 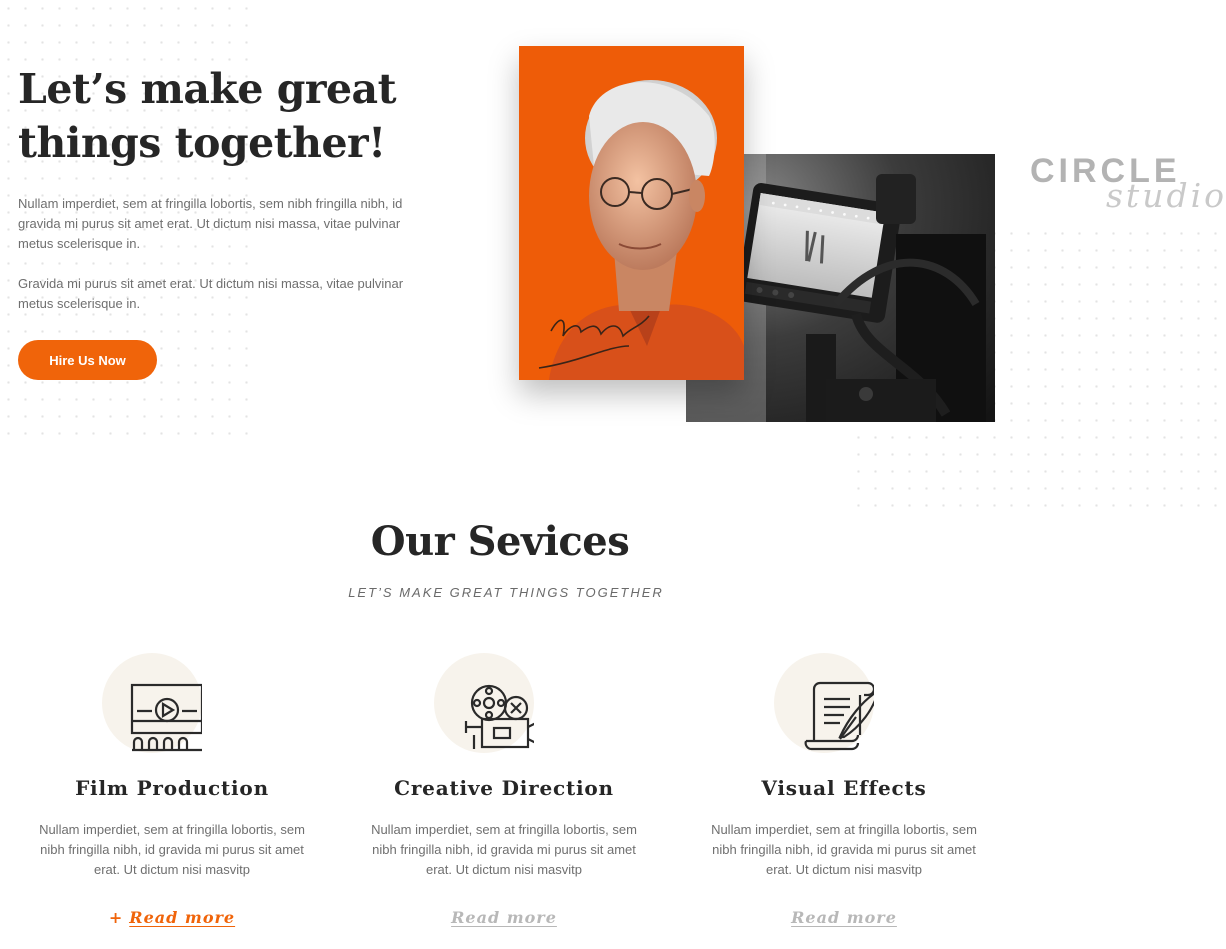 I want to click on service-title: Film Production, so click(x=172, y=788).